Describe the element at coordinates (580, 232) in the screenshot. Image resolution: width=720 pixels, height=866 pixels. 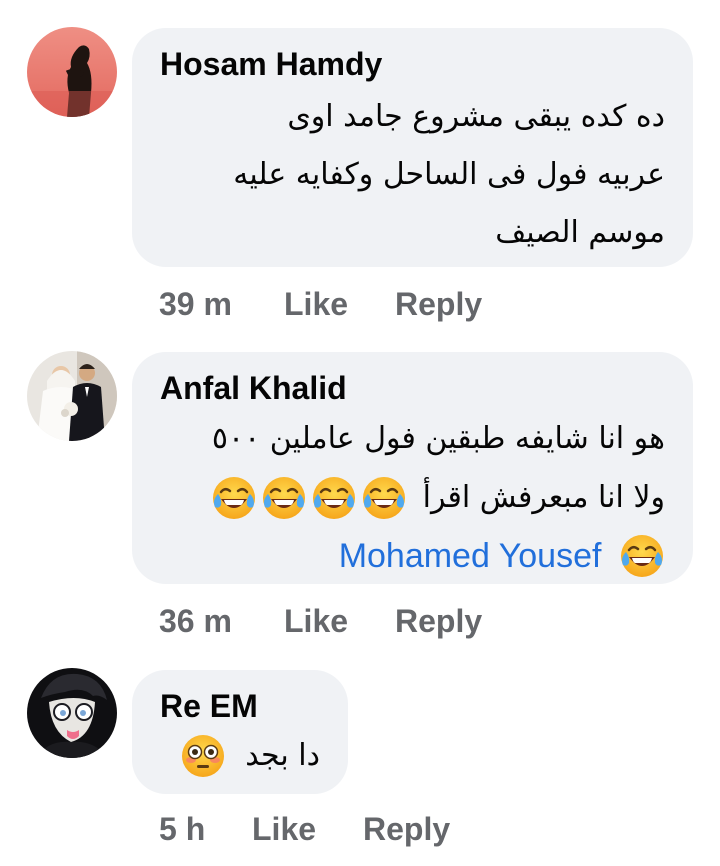
I see `comment-line: موسم الصيف` at that location.